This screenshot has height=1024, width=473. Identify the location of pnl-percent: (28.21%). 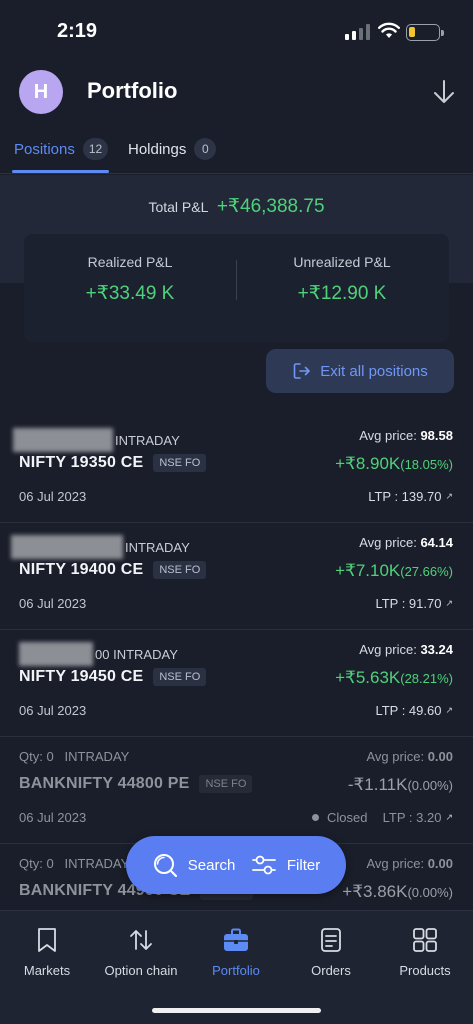
(426, 678).